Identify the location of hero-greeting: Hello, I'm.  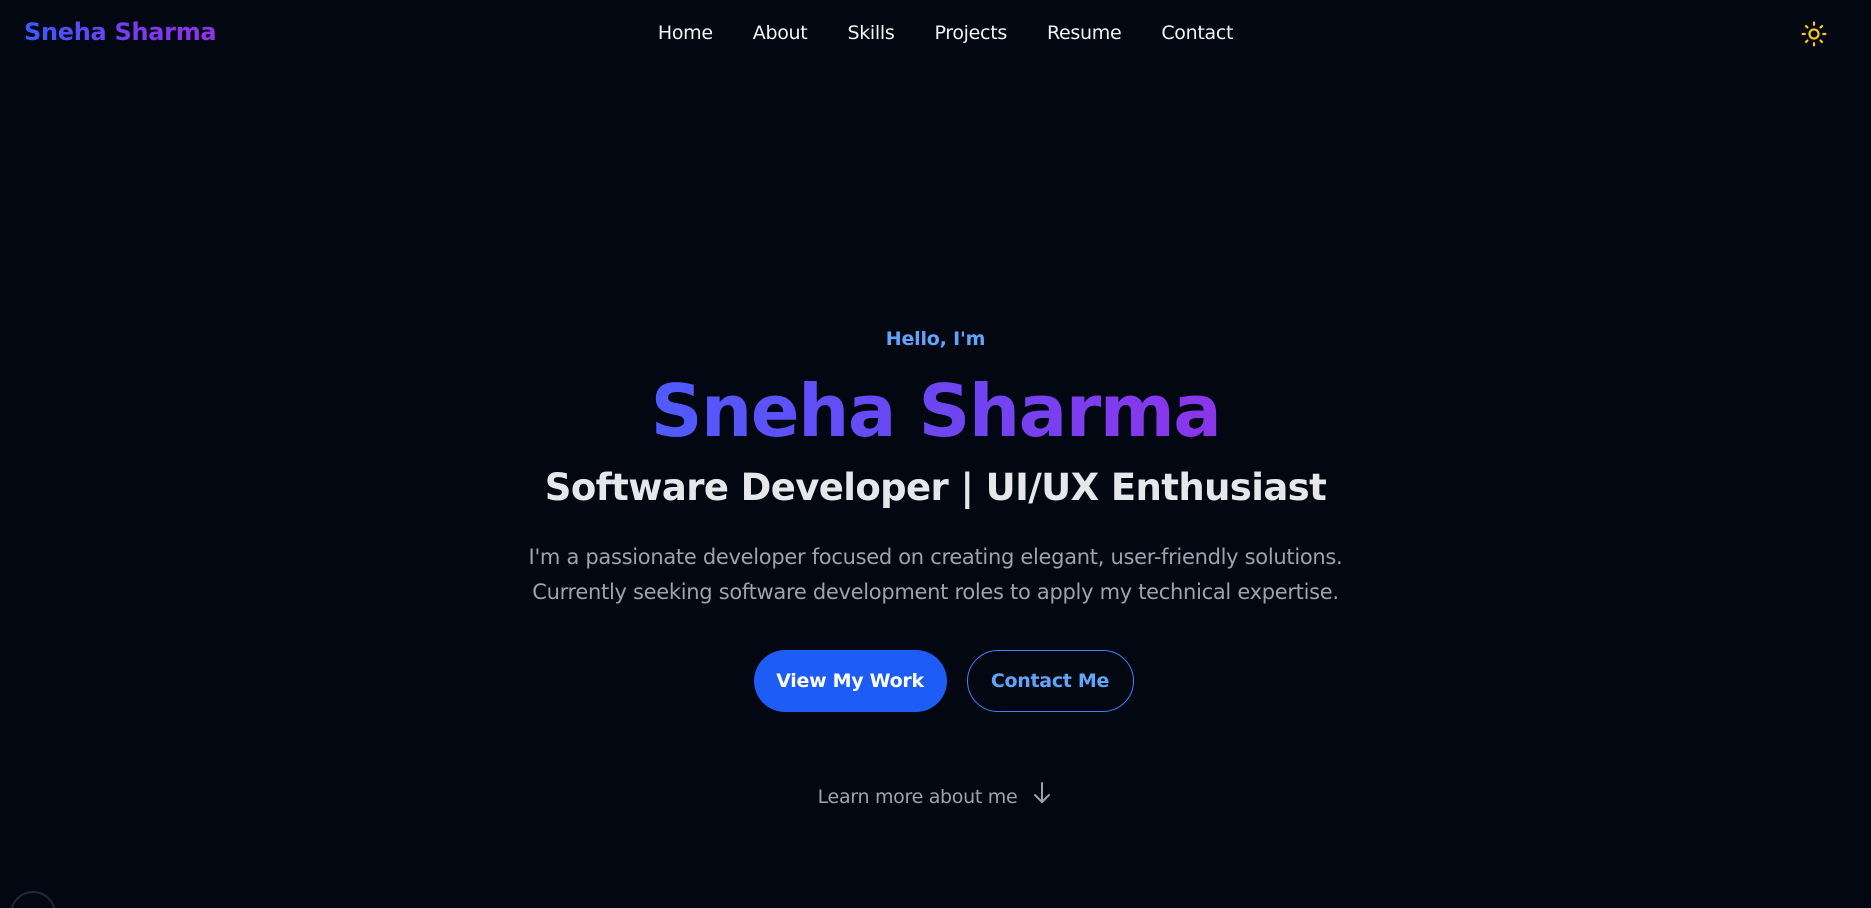
(935, 339).